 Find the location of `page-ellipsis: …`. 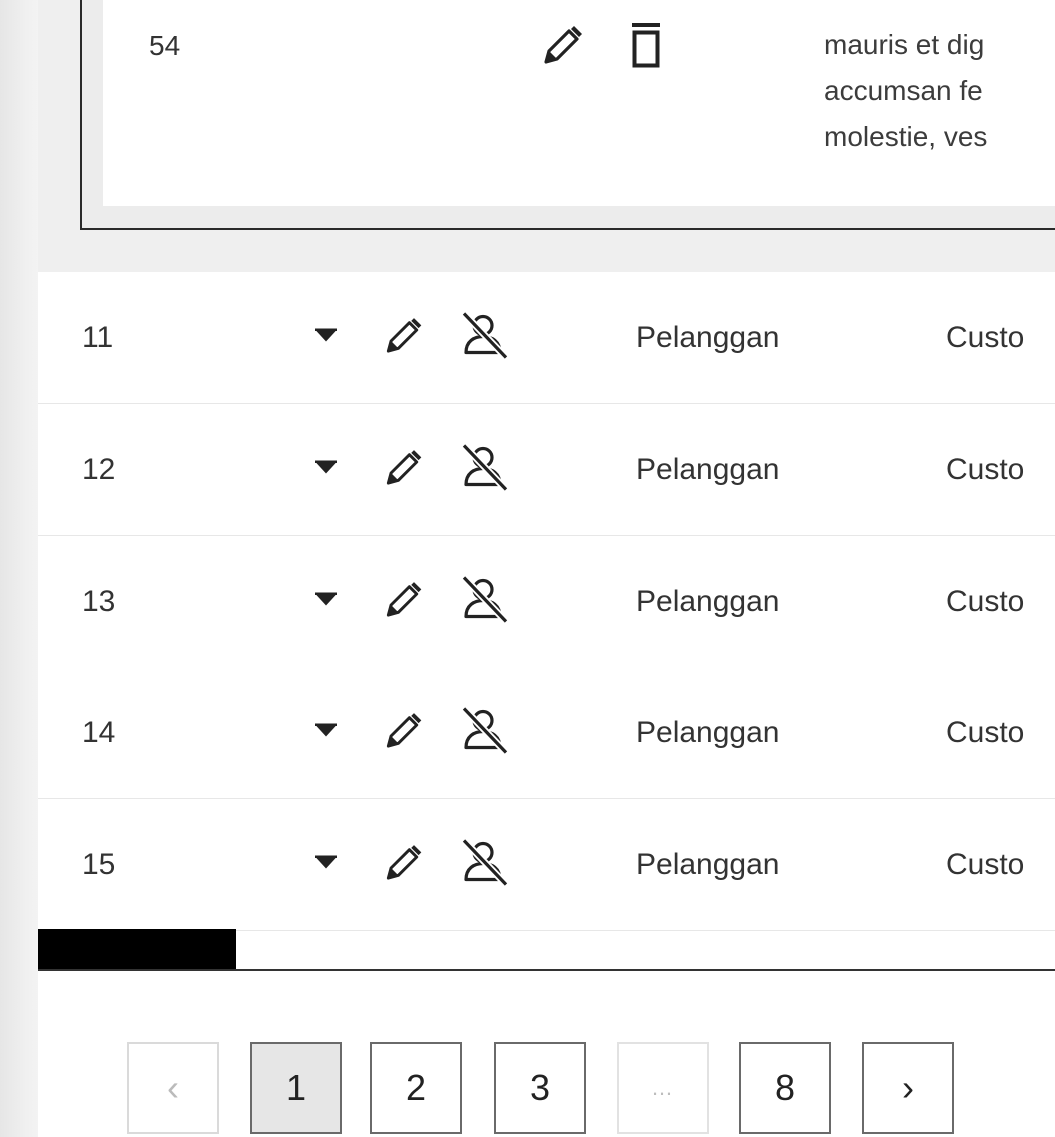

page-ellipsis: … is located at coordinates (663, 1088).